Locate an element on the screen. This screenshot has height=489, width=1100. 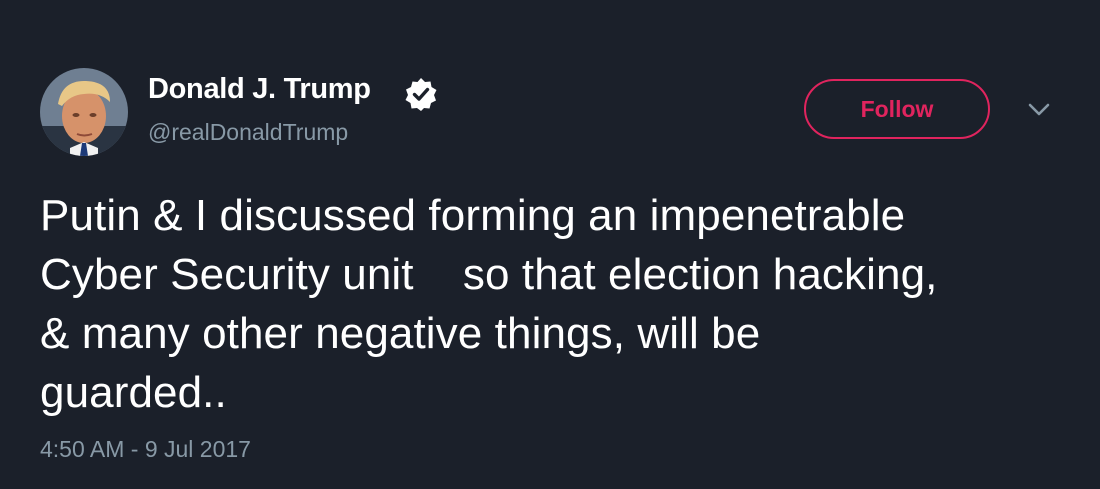
tweet-text-line: guarded.. is located at coordinates (133, 392).